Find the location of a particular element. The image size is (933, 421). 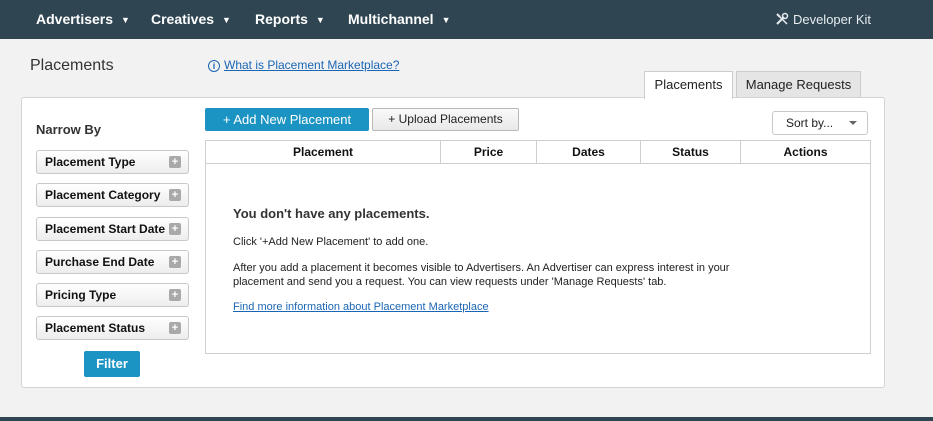

tab-manage-requests: Manage Requests is located at coordinates (798, 84).